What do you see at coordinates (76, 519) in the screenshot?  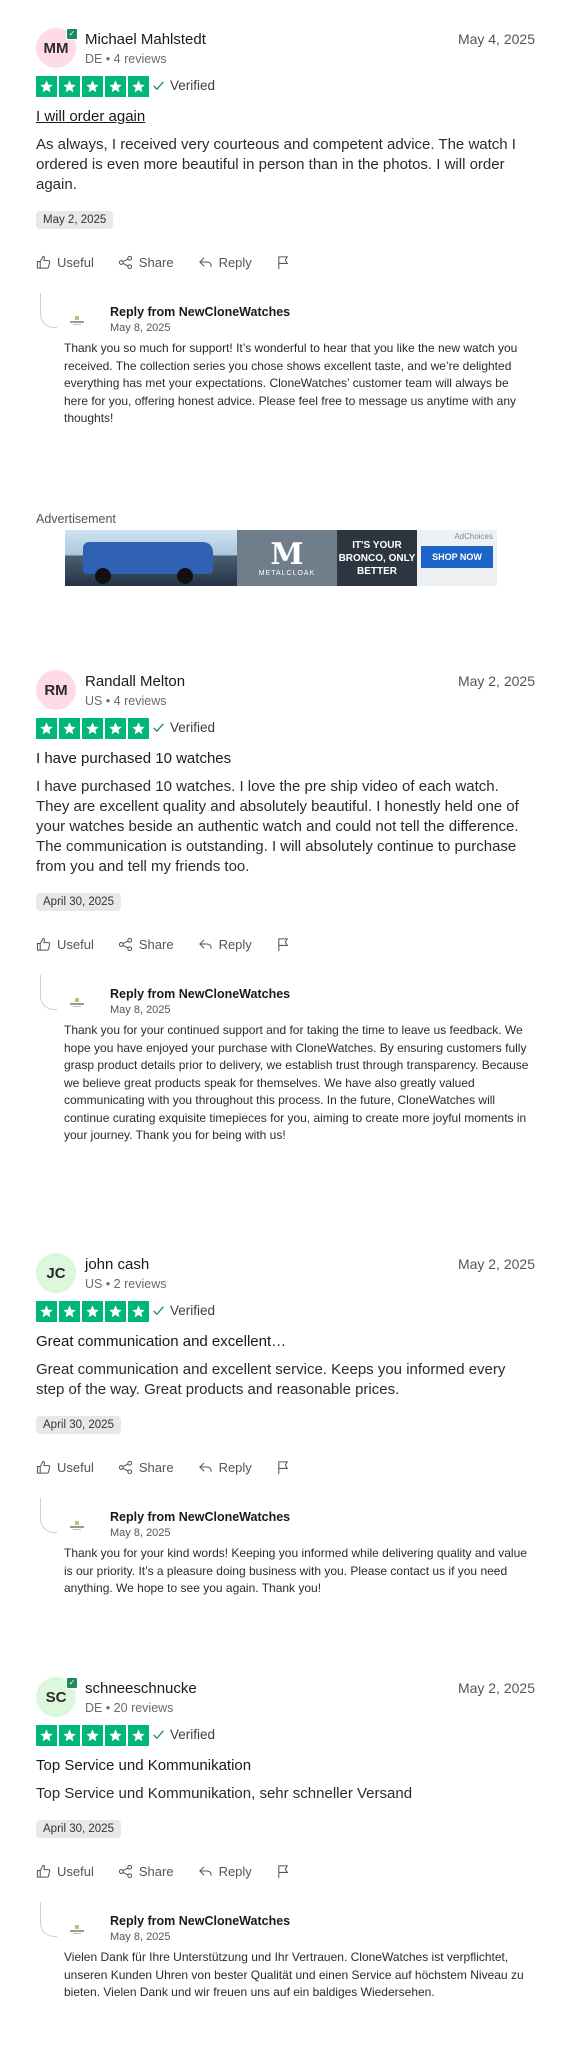 I see `advertisement-label: Advertisement` at bounding box center [76, 519].